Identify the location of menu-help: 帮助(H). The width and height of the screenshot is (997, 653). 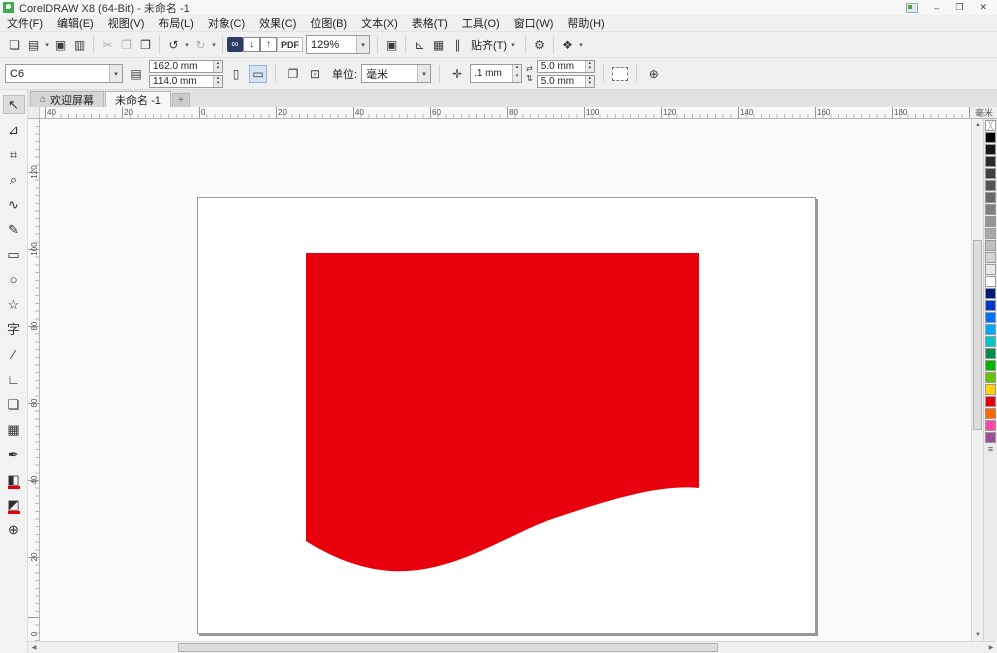
(585, 23).